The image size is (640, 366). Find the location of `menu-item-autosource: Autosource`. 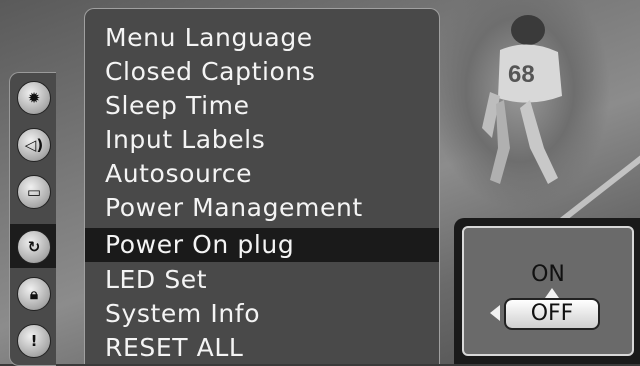

menu-item-autosource: Autosource is located at coordinates (262, 174).